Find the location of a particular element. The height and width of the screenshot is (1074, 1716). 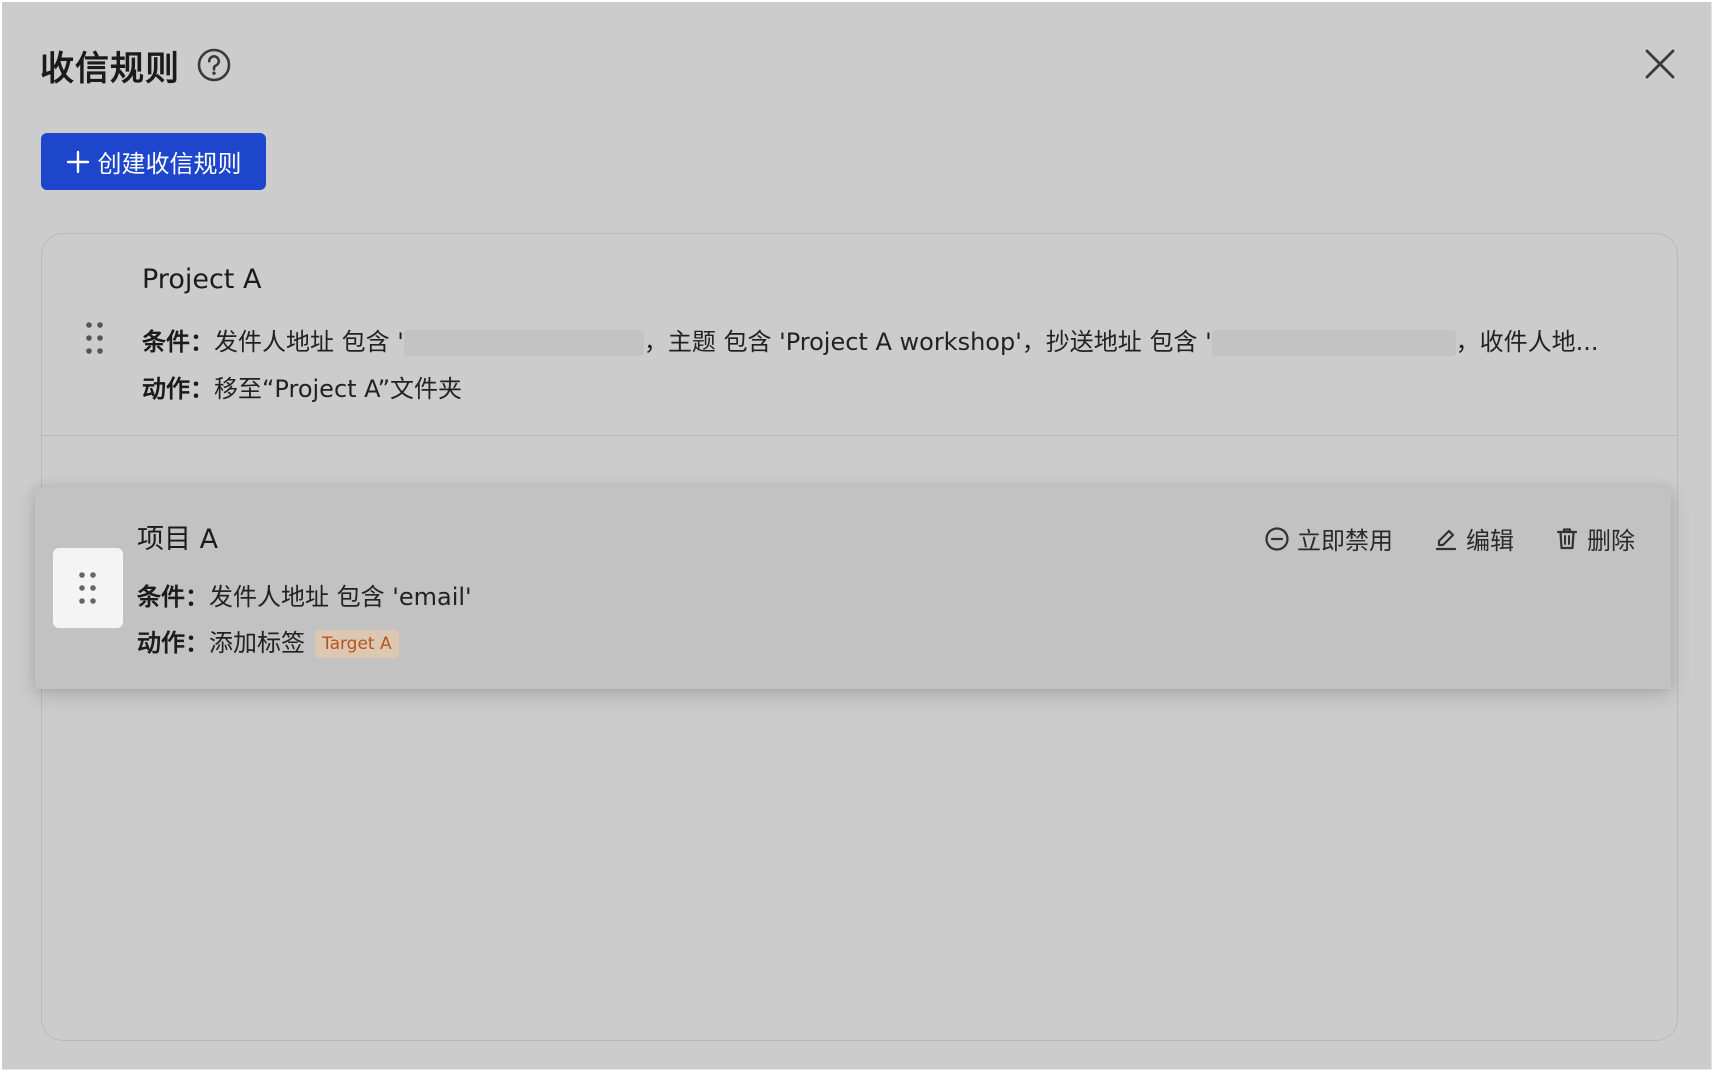

tag-badge: Target A is located at coordinates (357, 644).